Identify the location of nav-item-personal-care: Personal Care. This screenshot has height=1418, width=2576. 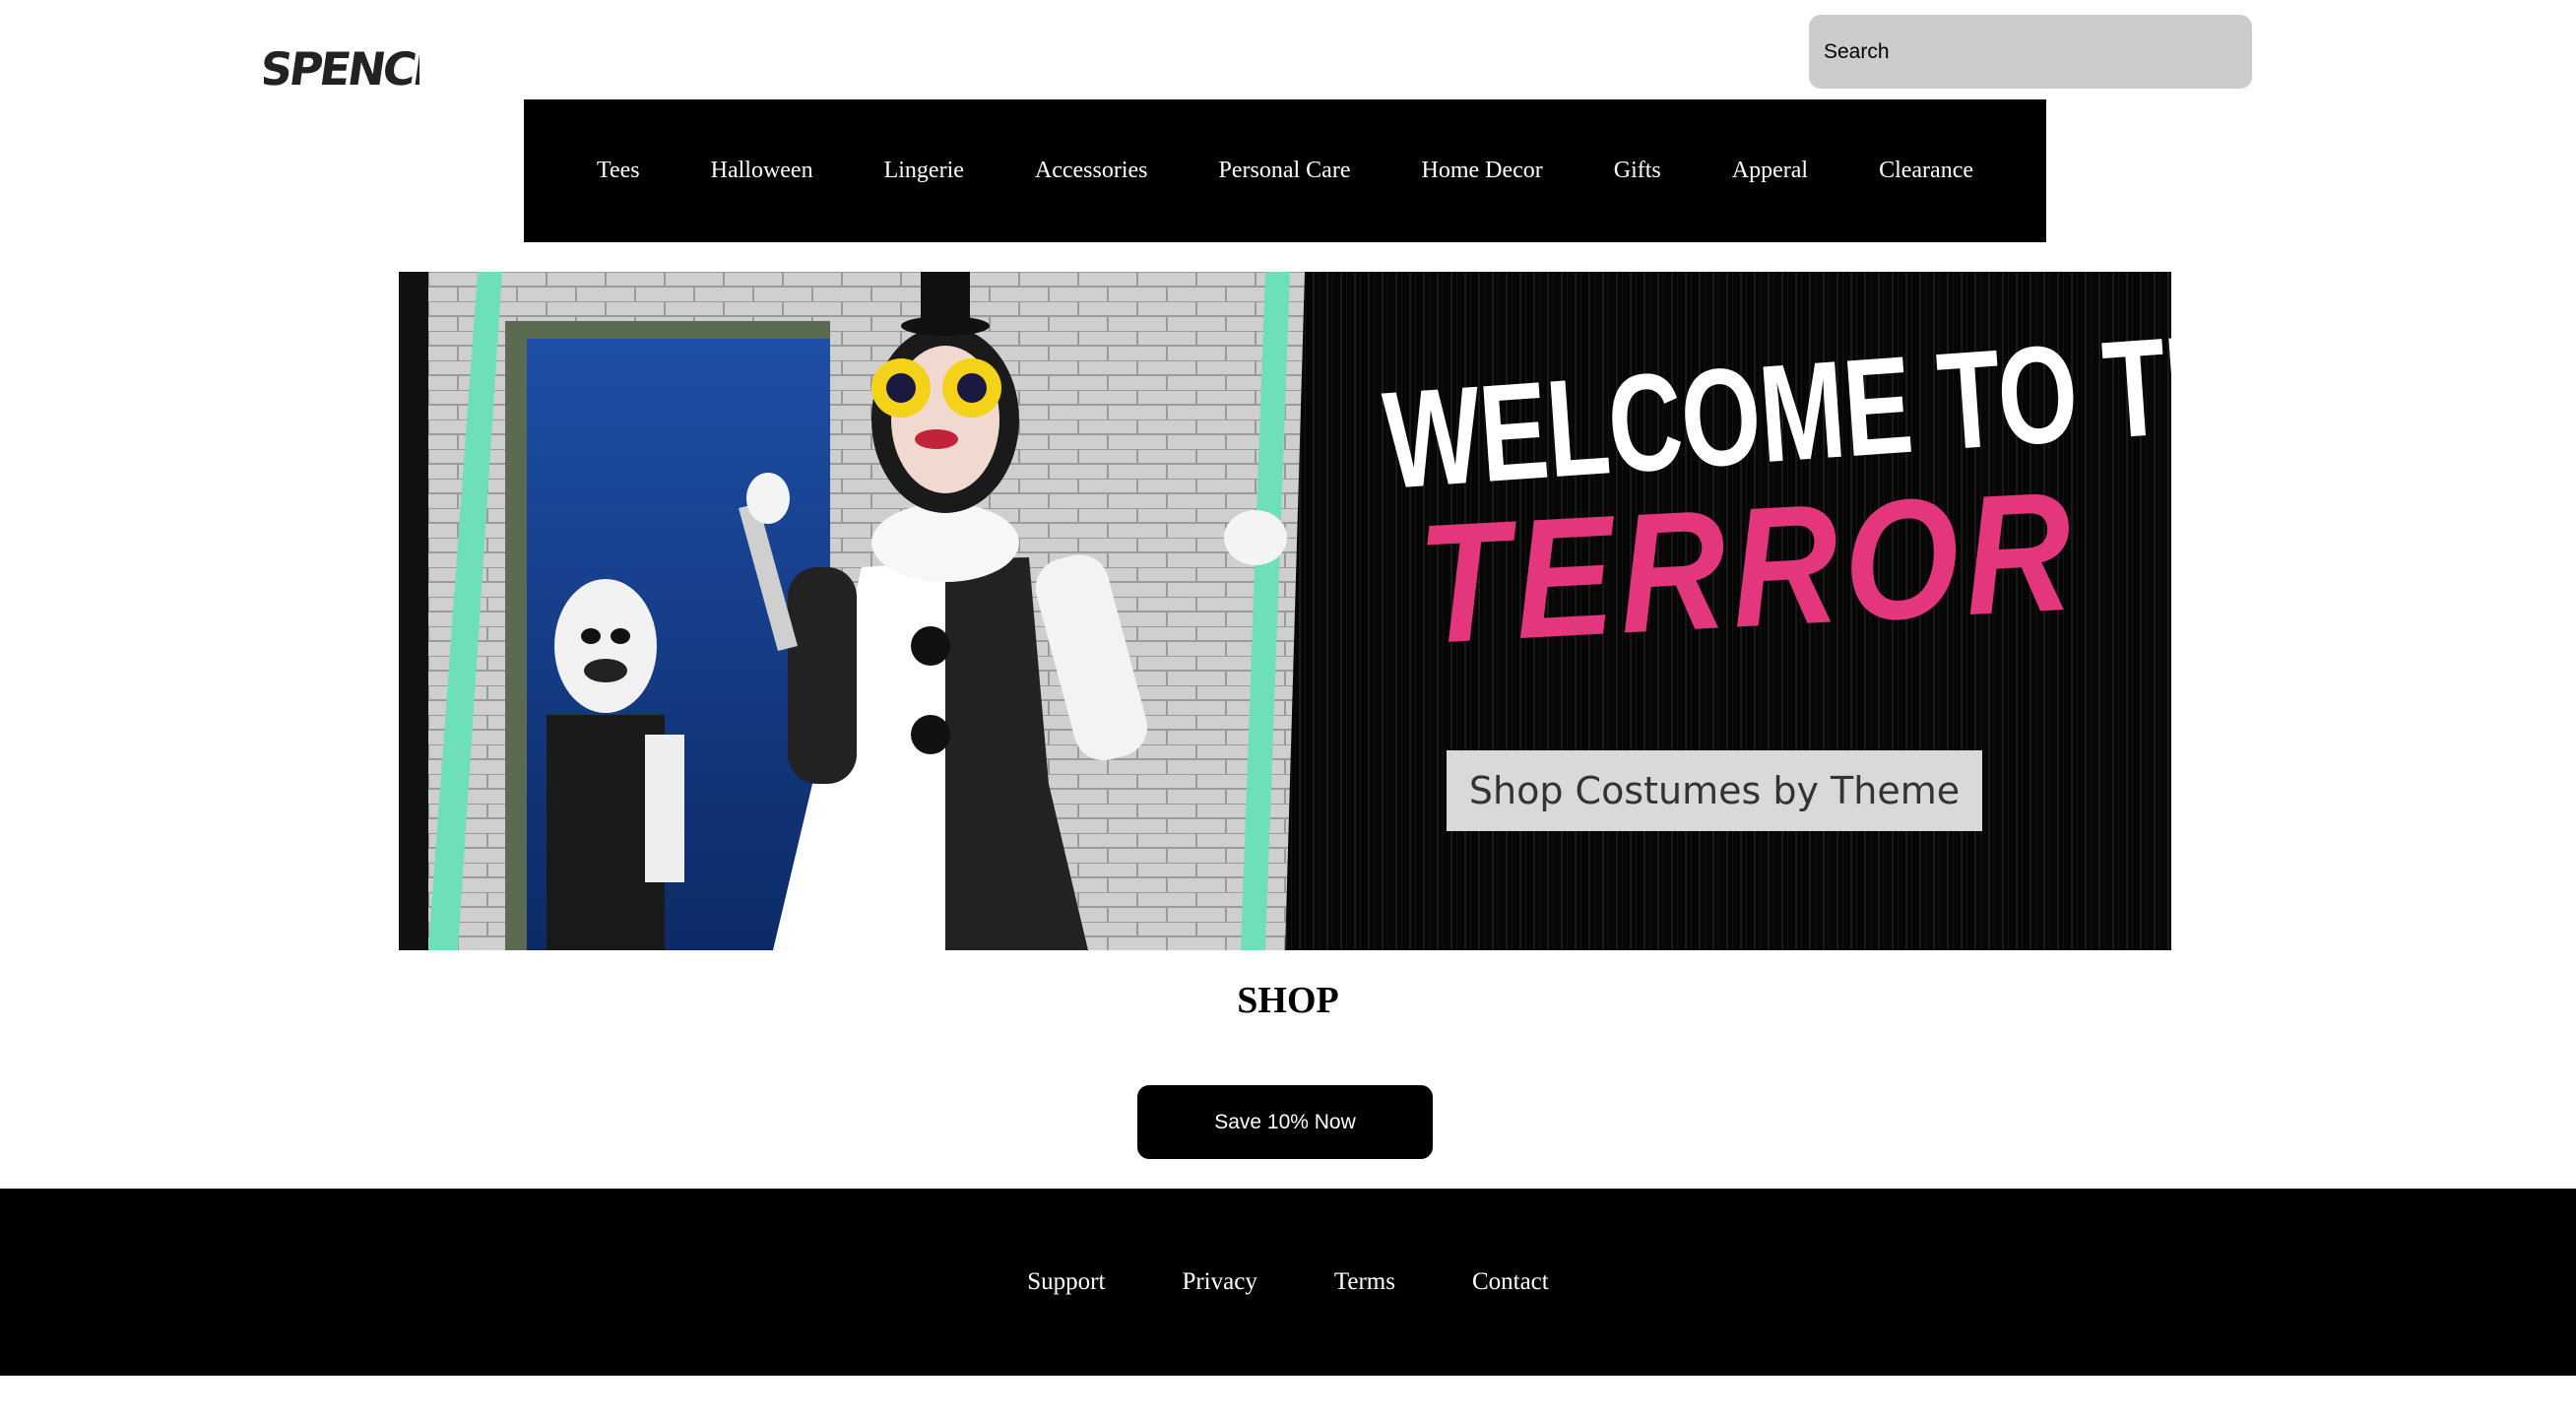
(1285, 171).